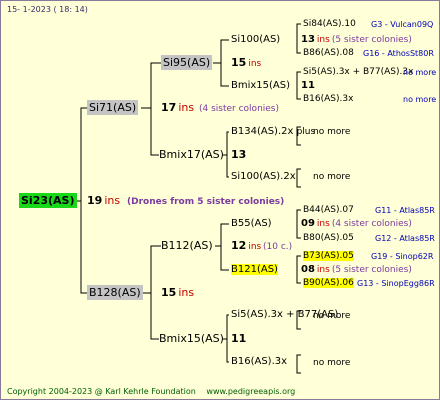 Image resolution: width=440 pixels, height=400 pixels. I want to click on ss-name: Si95(AS), so click(187, 62).